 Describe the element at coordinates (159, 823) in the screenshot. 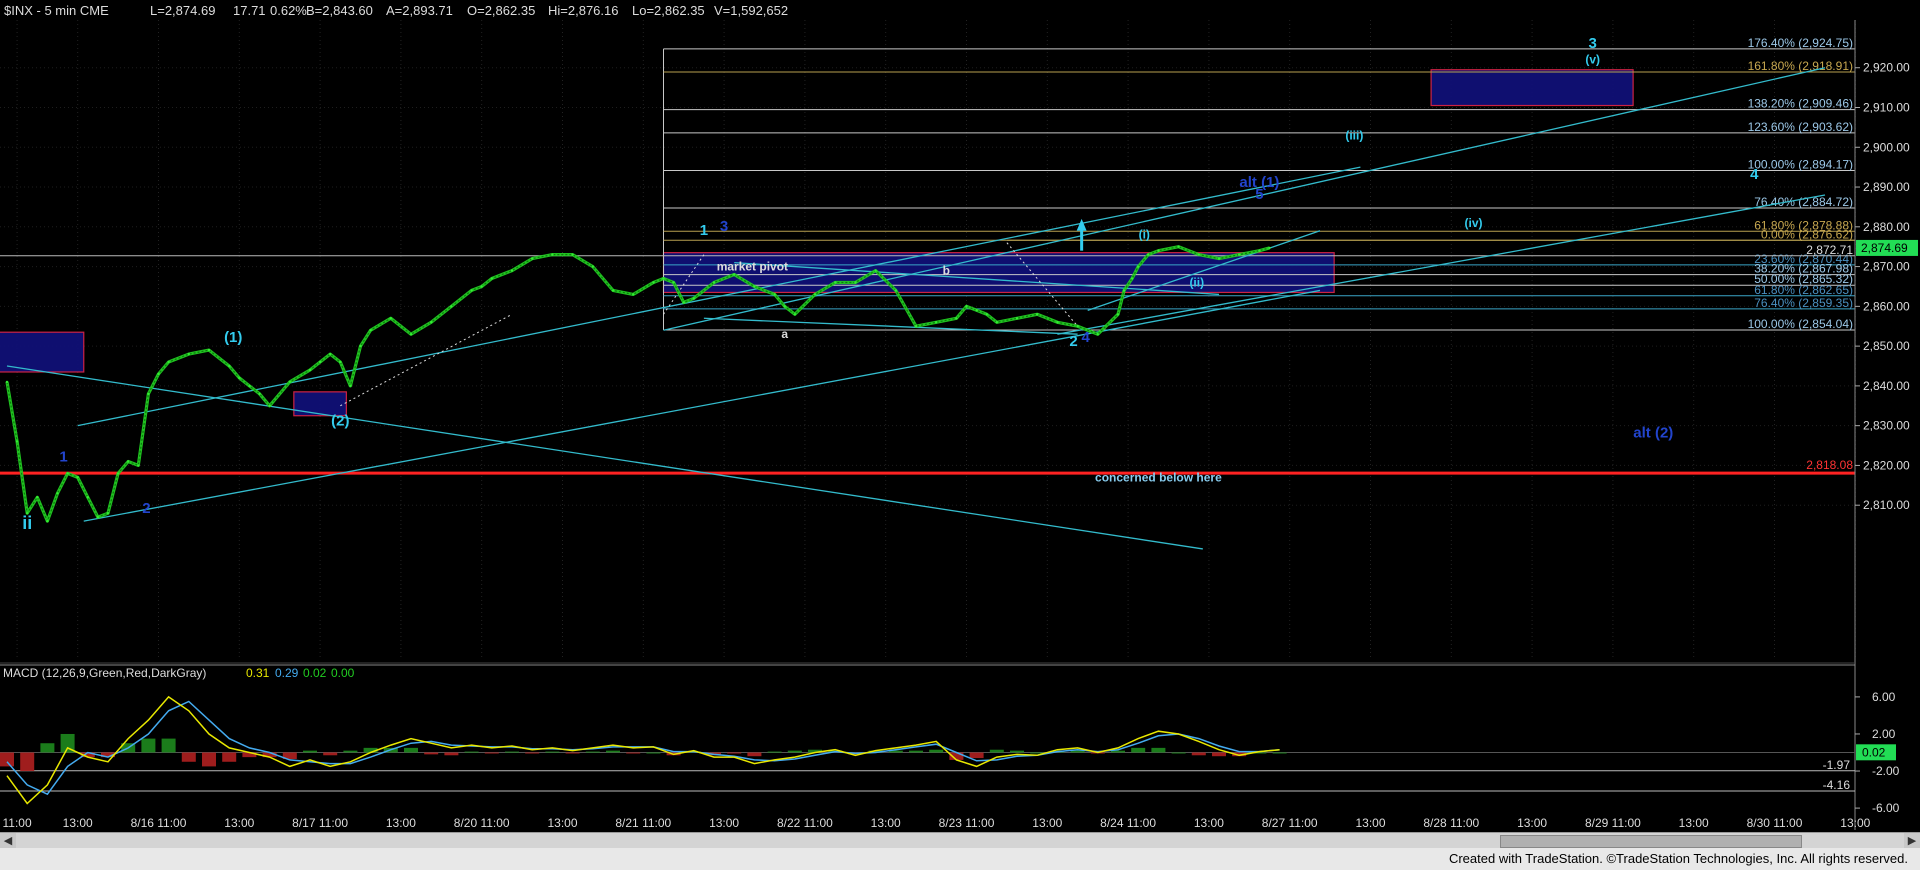

I see `time-tick-label: 8/16 11:00` at that location.